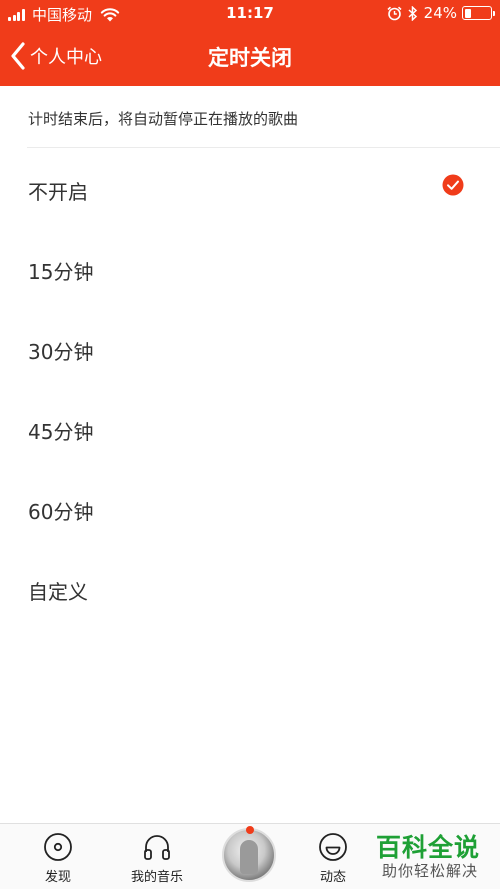 The width and height of the screenshot is (500, 889). I want to click on bluetooth-icon, so click(412, 13).